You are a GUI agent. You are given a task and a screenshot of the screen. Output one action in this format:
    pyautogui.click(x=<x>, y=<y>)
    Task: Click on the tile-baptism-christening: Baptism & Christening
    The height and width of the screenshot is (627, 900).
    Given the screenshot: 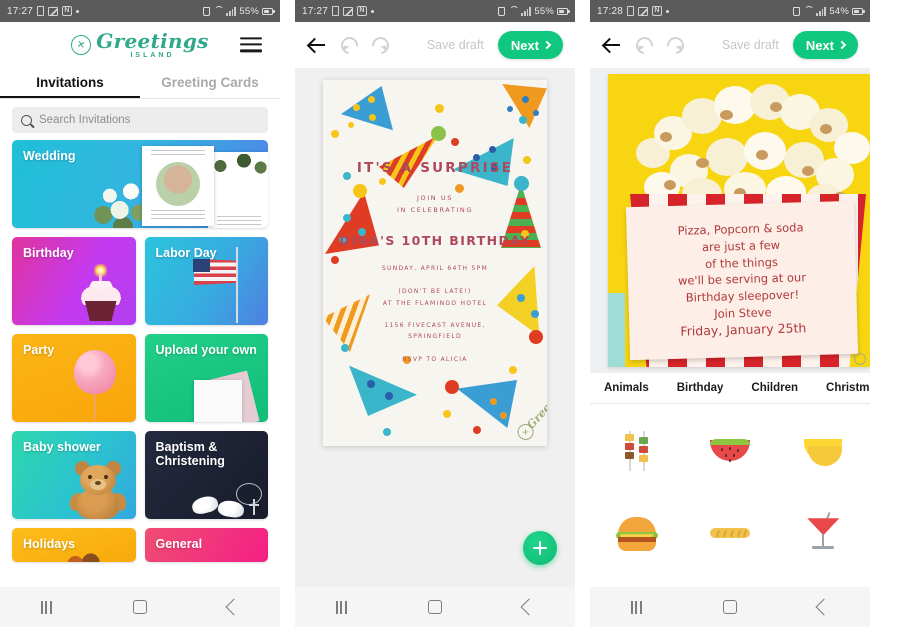 What is the action you would take?
    pyautogui.click(x=206, y=475)
    